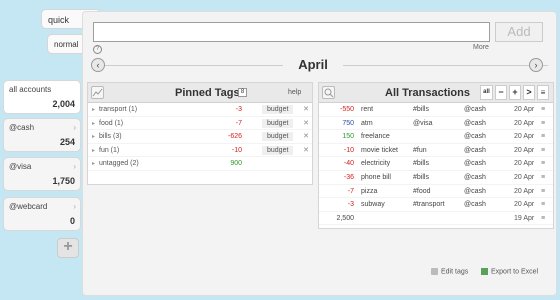 The width and height of the screenshot is (560, 300). What do you see at coordinates (436, 178) in the screenshot?
I see `transaction-row: -36 phone bill #bills @cash 20 Apr ≡` at bounding box center [436, 178].